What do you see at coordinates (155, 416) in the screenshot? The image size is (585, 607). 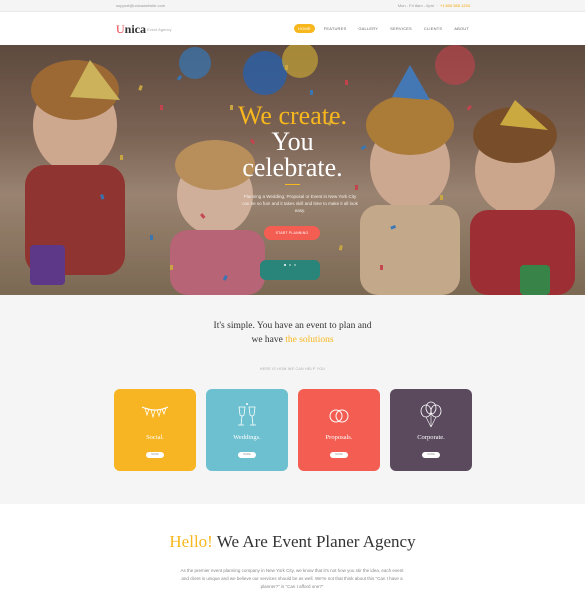 I see `bunting-icon` at bounding box center [155, 416].